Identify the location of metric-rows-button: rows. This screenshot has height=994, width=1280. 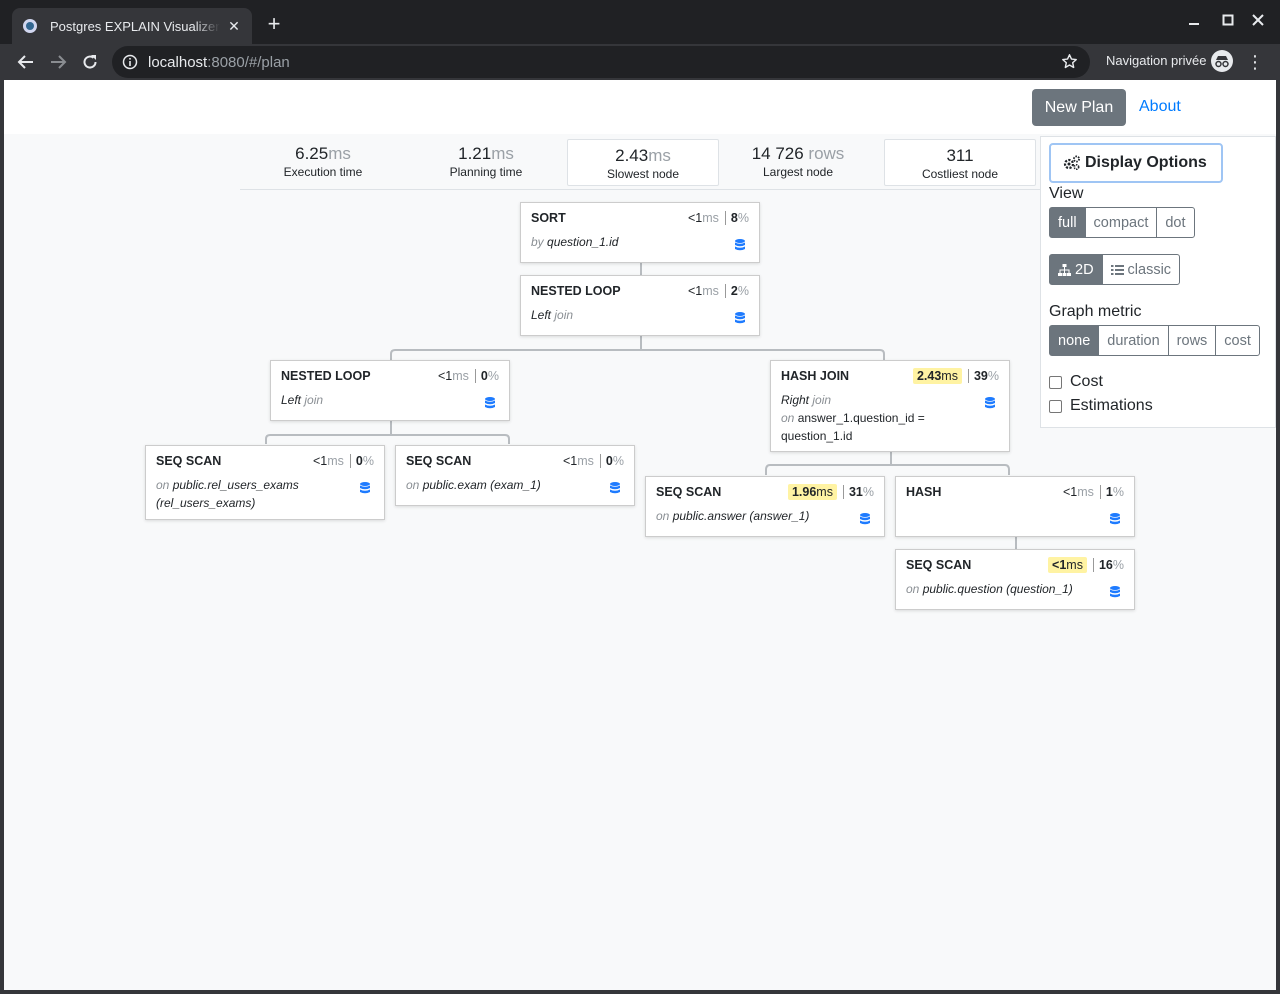
(1192, 340).